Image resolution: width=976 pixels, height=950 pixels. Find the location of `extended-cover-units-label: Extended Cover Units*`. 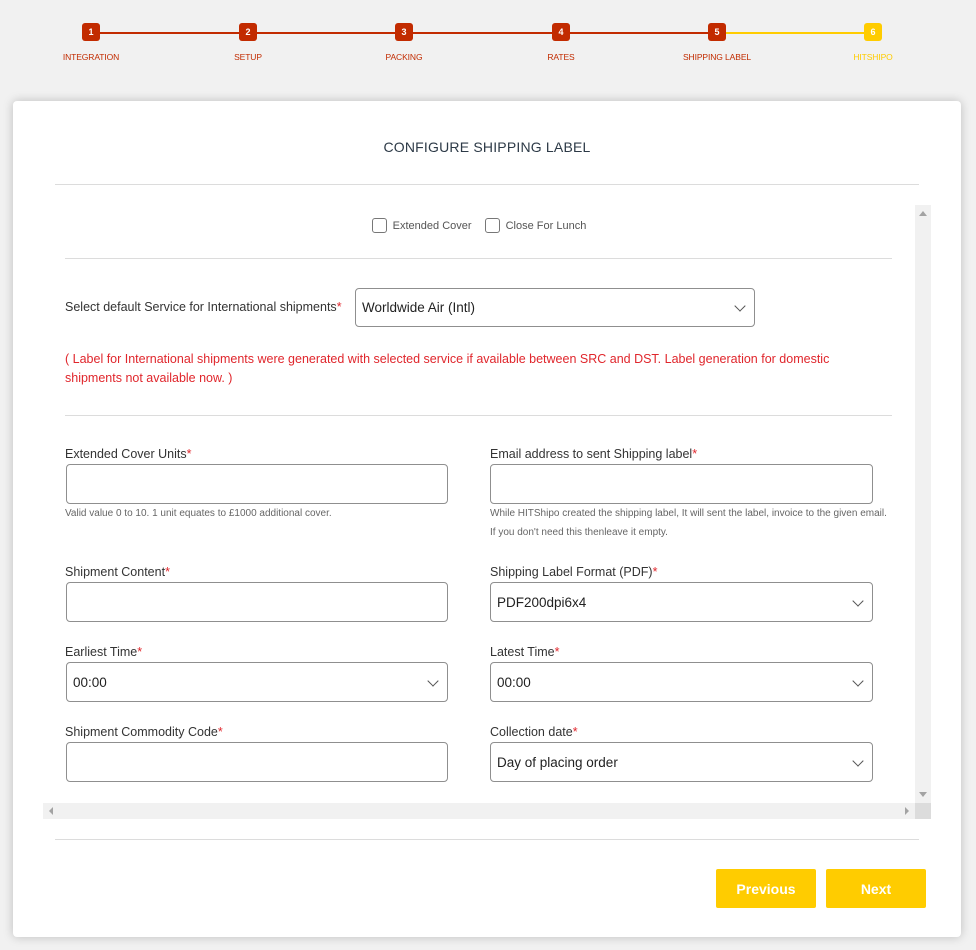

extended-cover-units-label: Extended Cover Units* is located at coordinates (128, 454).